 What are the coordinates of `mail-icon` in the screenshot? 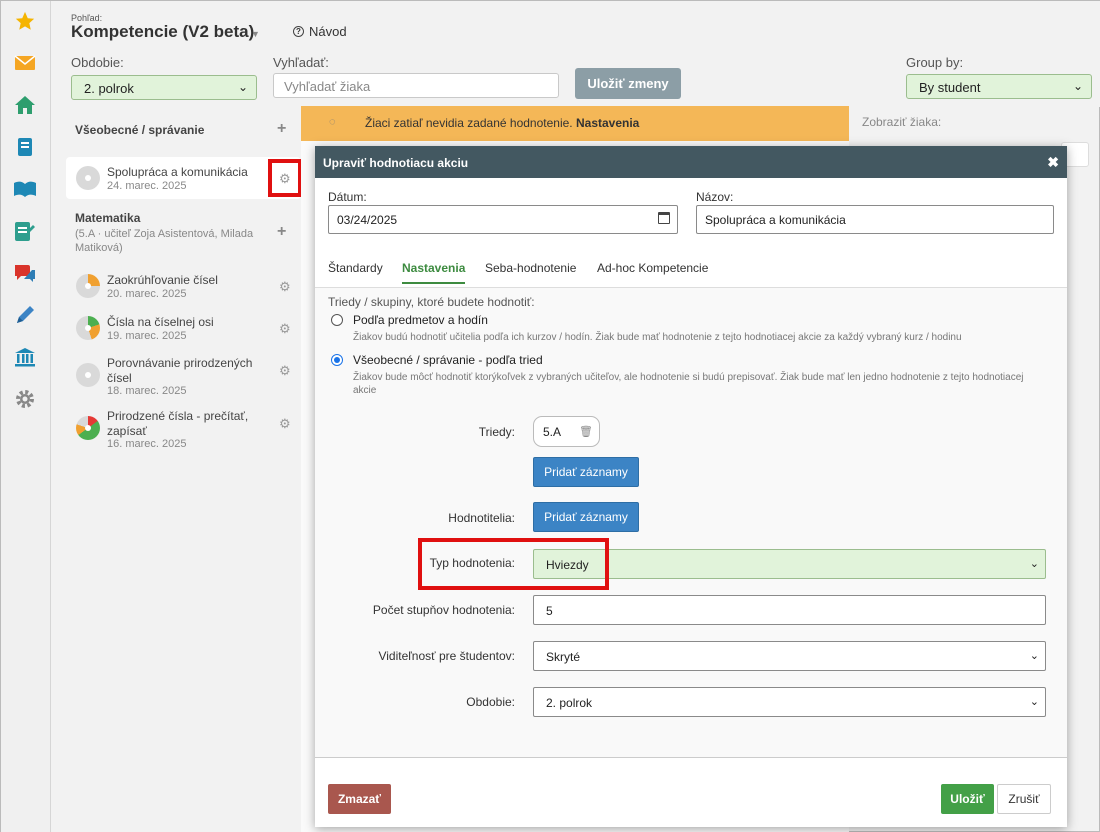 It's located at (25, 63).